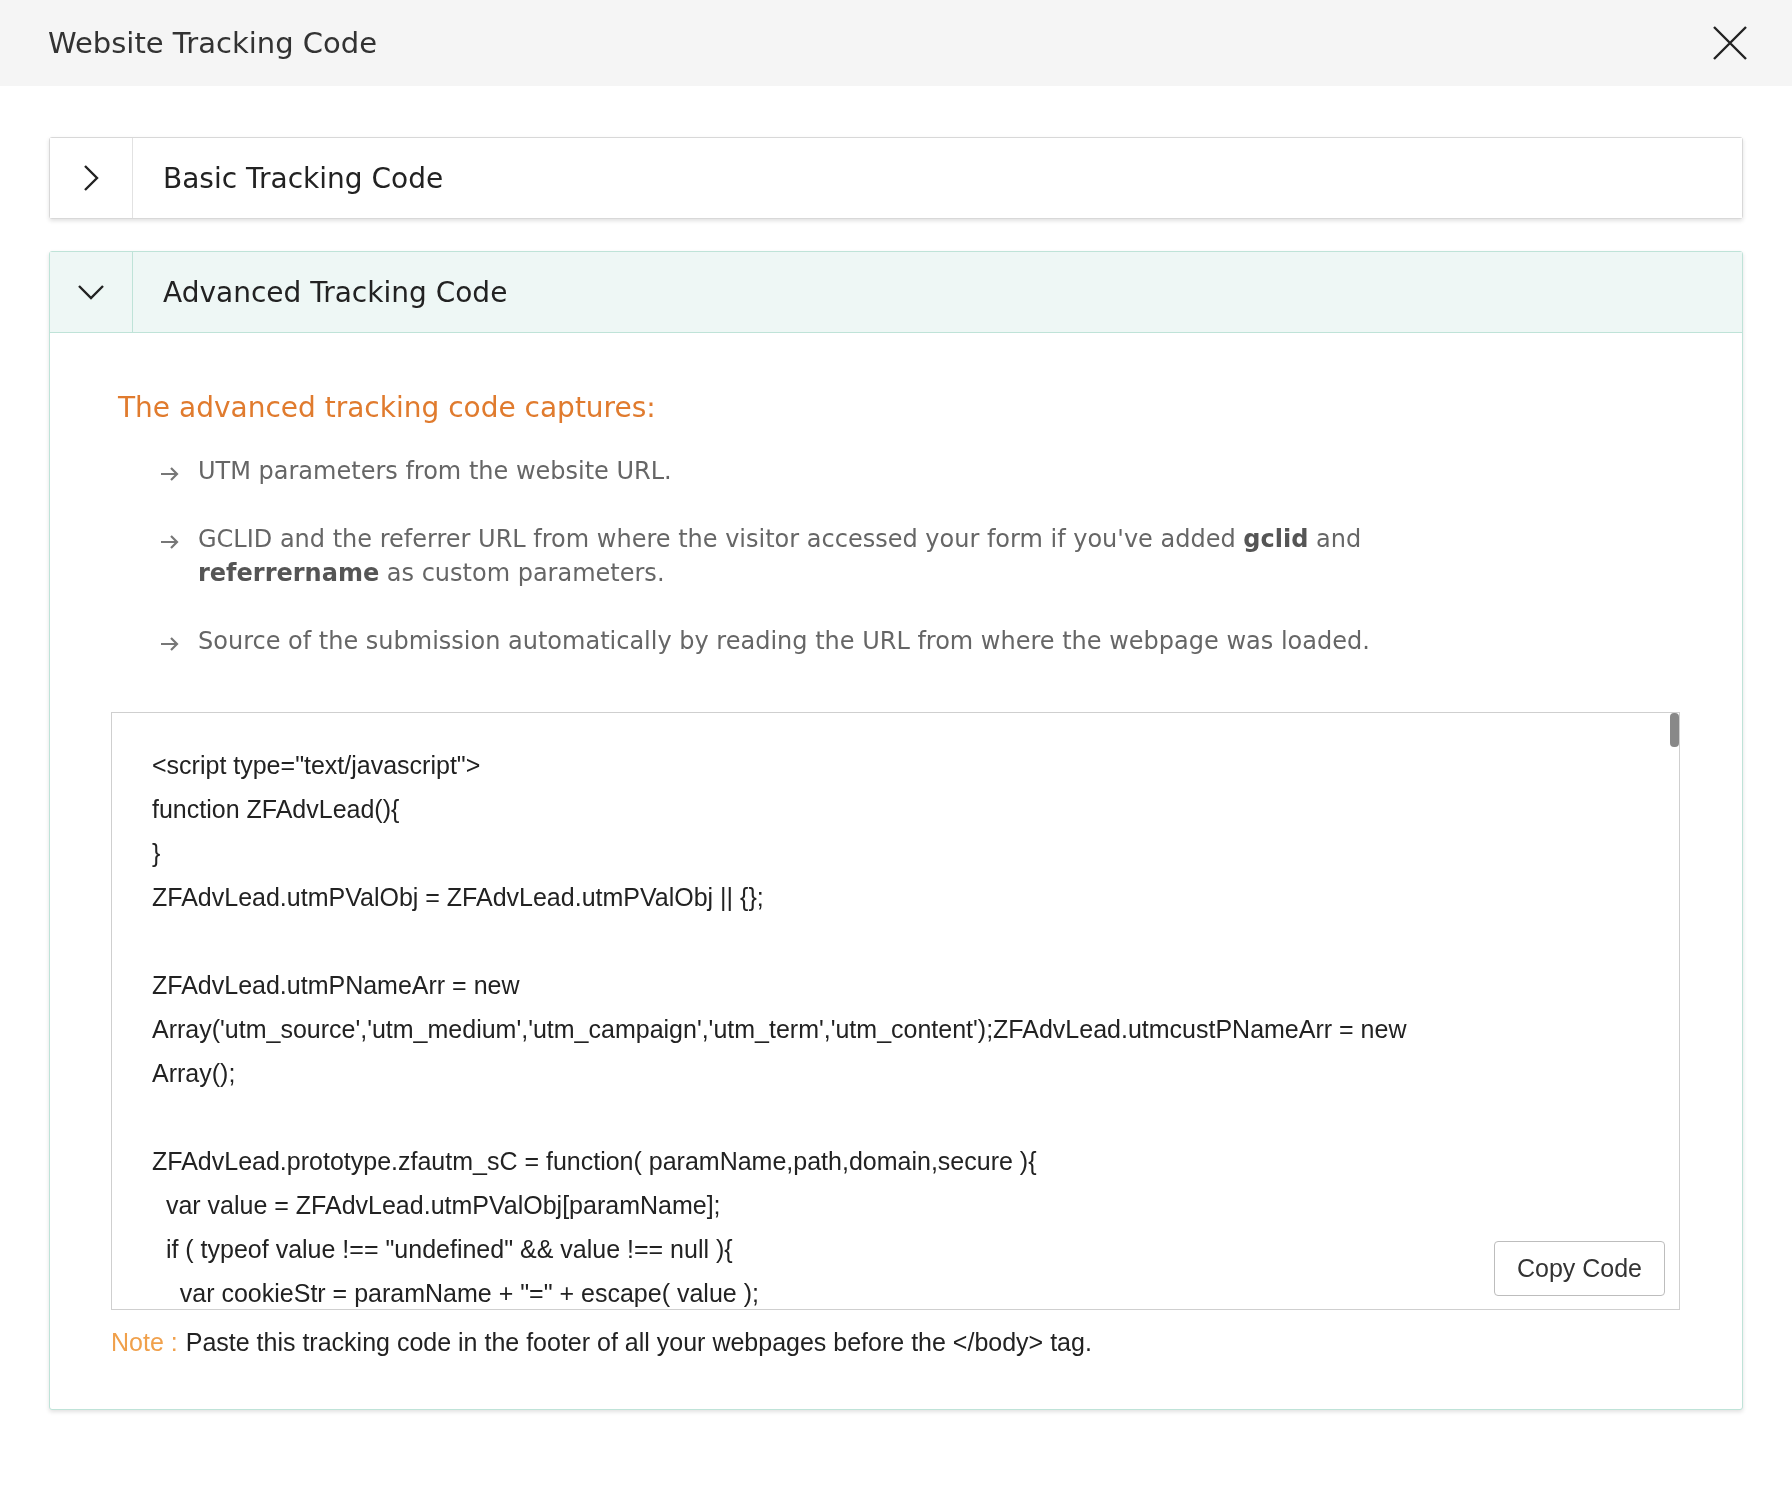  I want to click on code-line: var cookieStr = paramName + "=" + escape( value );, so click(468, 1293).